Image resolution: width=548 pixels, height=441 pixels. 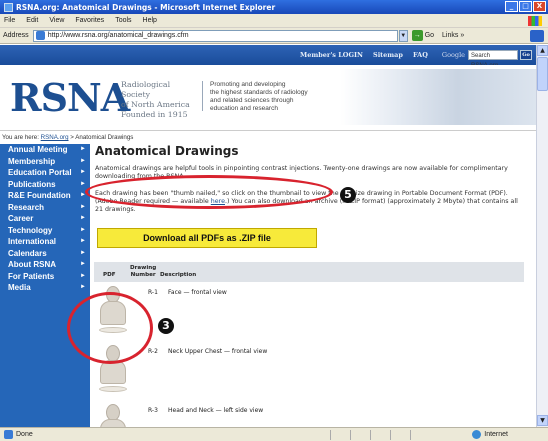 I want to click on sidebar-item-label: Education Portal, so click(x=40, y=172).